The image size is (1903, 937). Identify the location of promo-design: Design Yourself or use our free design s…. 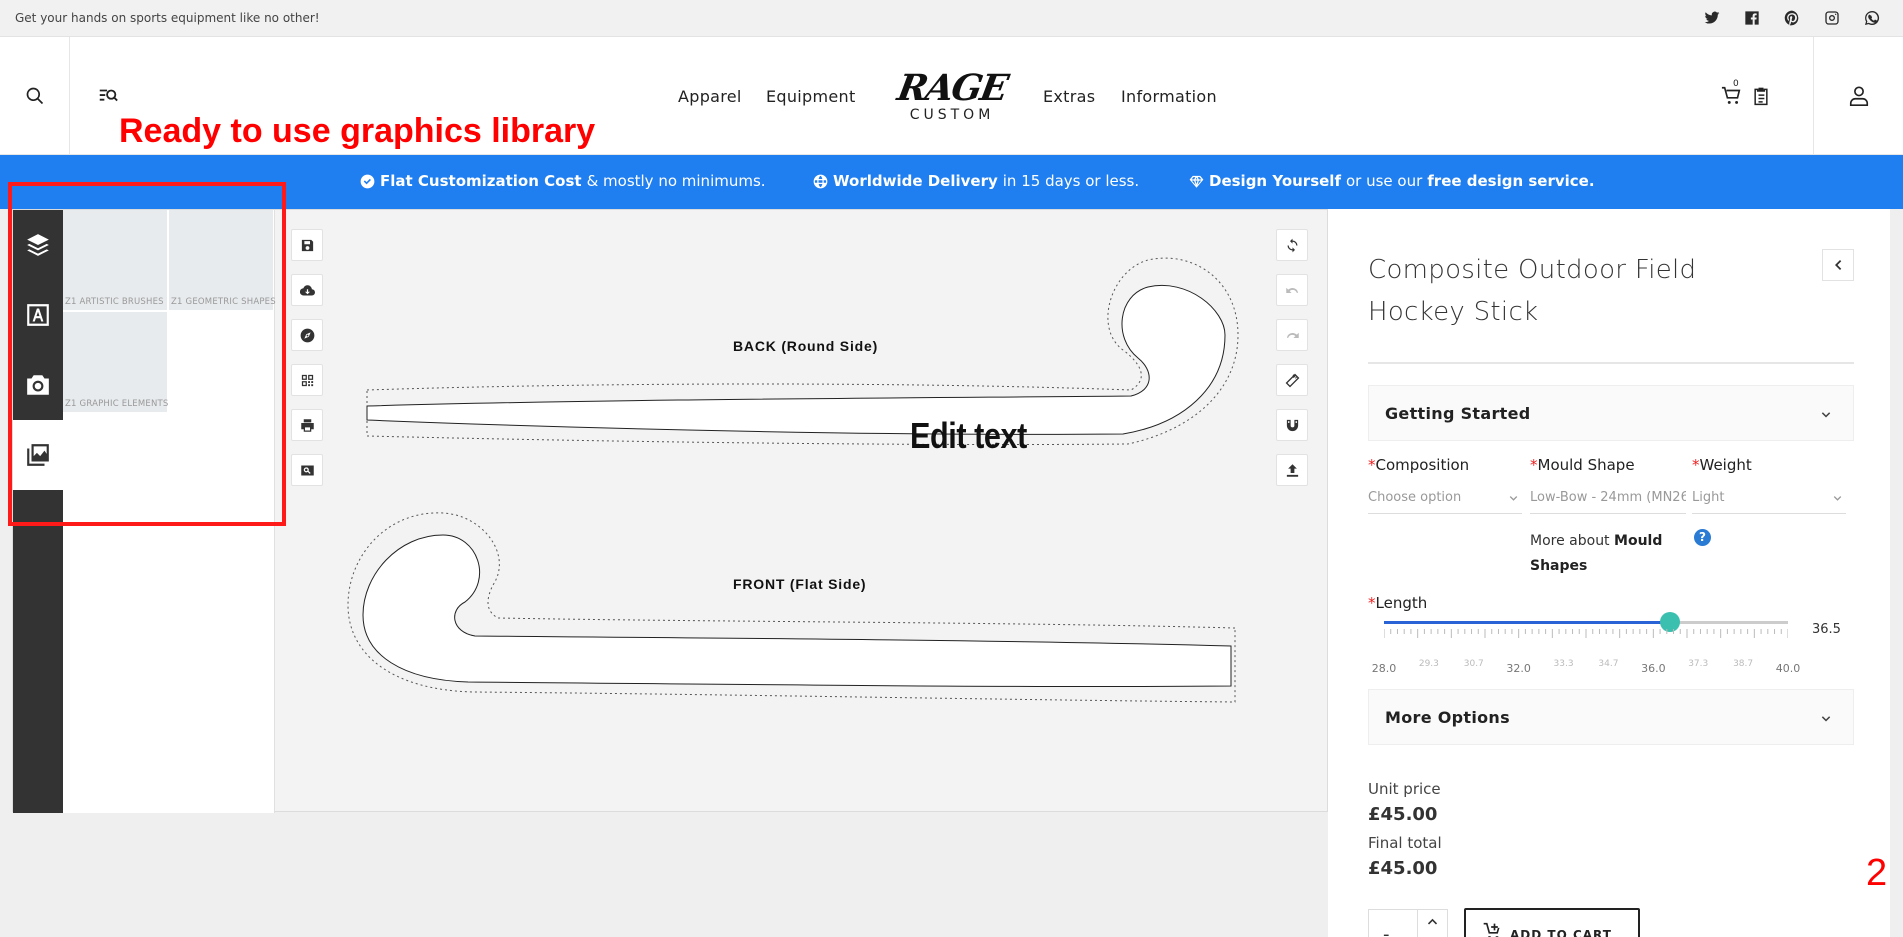
(1392, 181).